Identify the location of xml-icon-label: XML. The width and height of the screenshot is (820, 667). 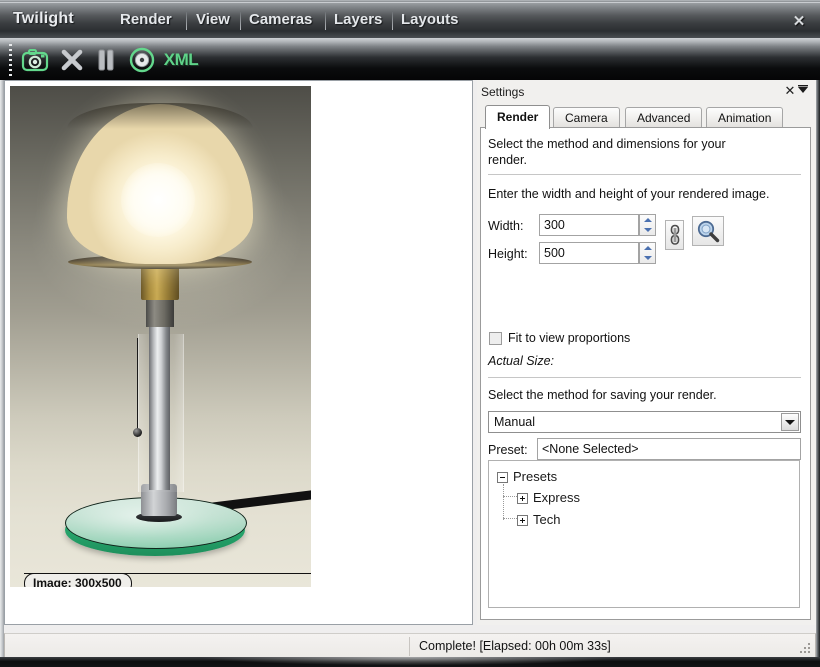
(181, 59).